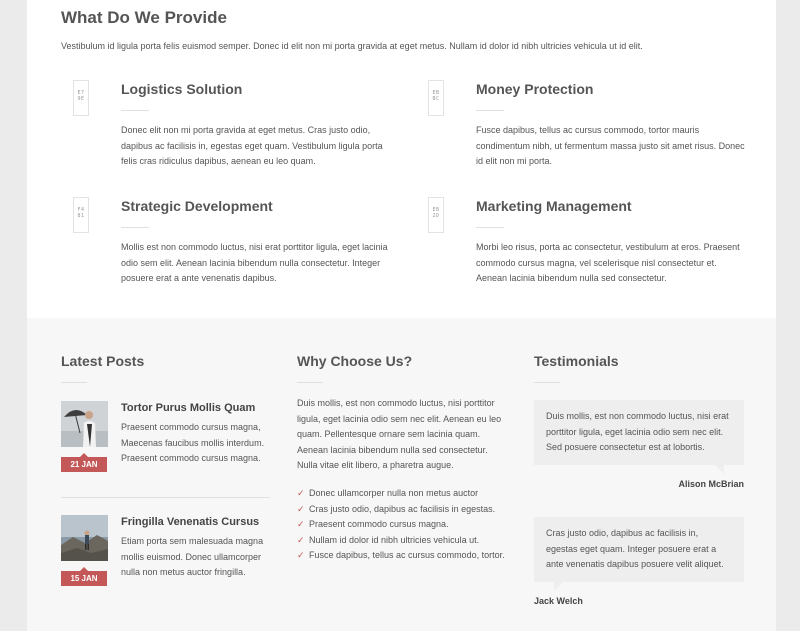  Describe the element at coordinates (103, 361) in the screenshot. I see `latest-posts-title: Latest Posts` at that location.